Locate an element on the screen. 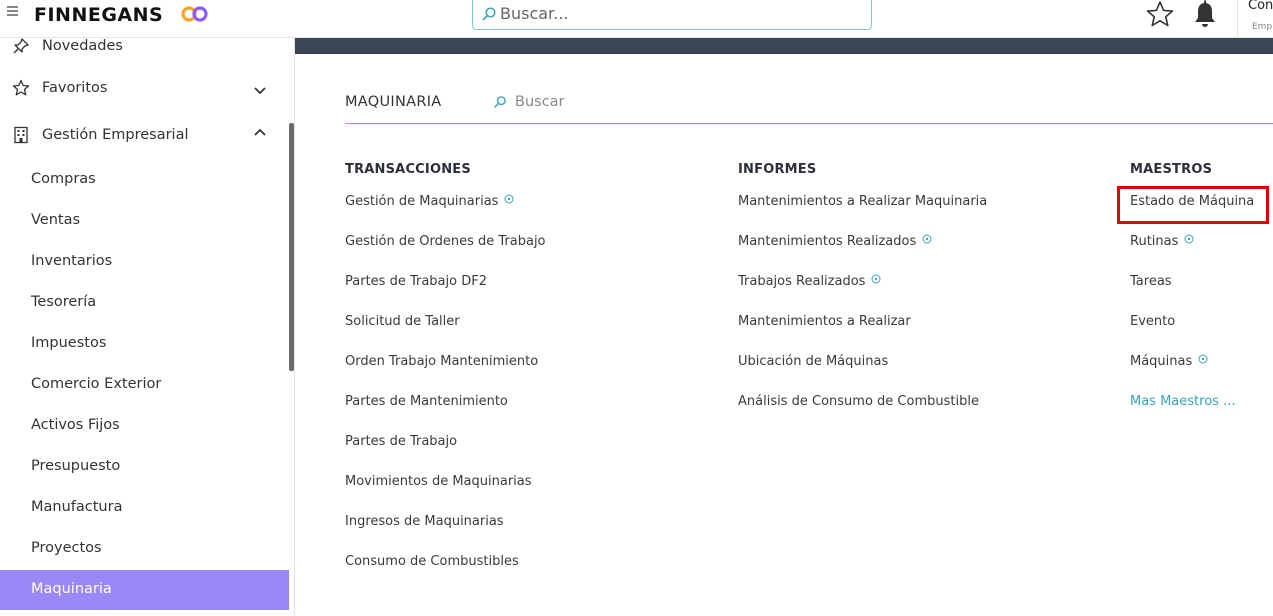 The image size is (1273, 616). link-partes-de-trabajo: Partes de Trabajo is located at coordinates (445, 454).